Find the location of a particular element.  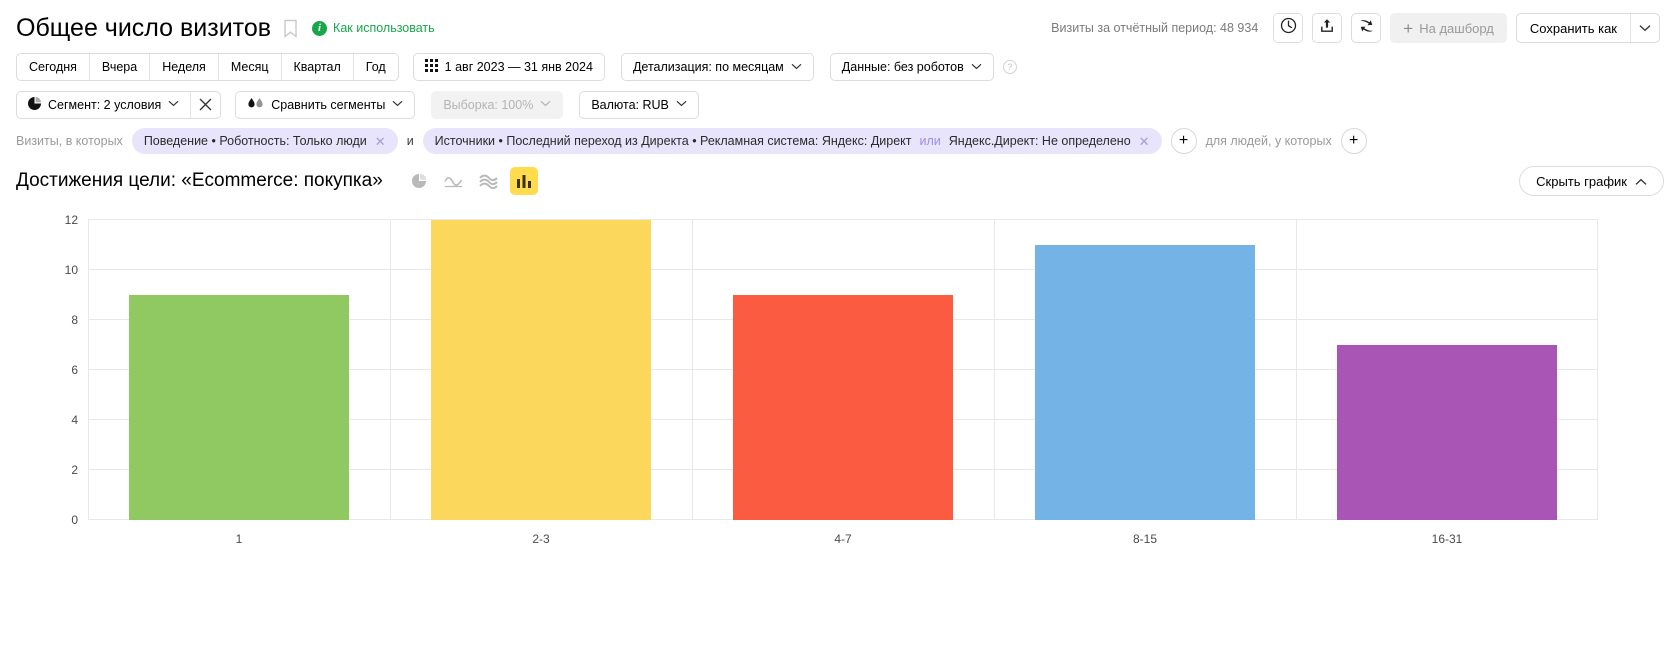

add-people-condition-button: + is located at coordinates (1353, 141).